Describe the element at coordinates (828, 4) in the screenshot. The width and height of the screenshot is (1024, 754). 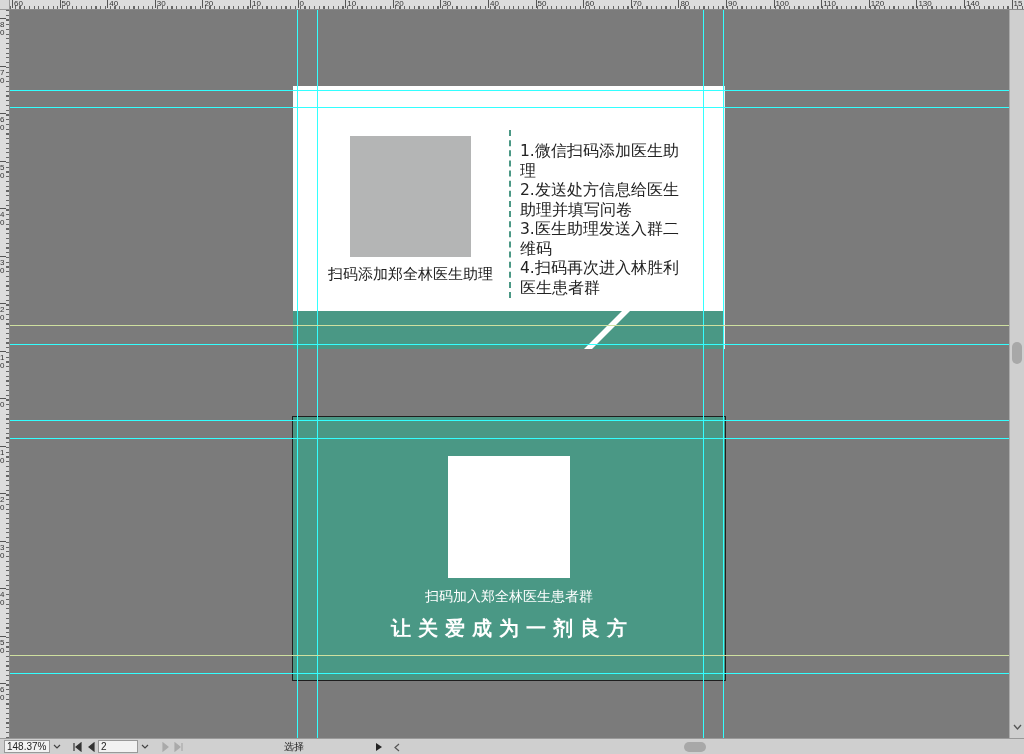
I see `ruler-label: 110` at that location.